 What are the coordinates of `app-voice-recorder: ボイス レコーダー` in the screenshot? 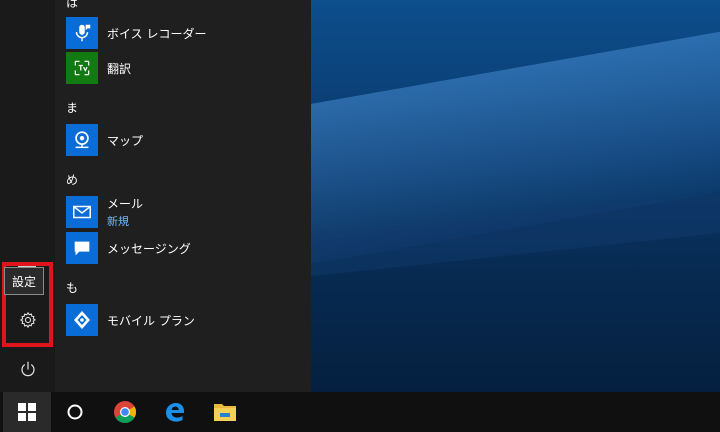 It's located at (183, 33).